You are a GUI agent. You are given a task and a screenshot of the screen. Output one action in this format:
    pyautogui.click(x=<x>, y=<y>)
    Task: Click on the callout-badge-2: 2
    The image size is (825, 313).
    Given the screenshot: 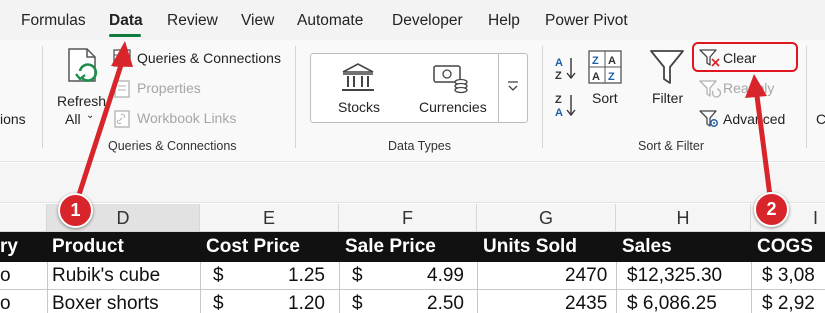 What is the action you would take?
    pyautogui.click(x=771, y=209)
    